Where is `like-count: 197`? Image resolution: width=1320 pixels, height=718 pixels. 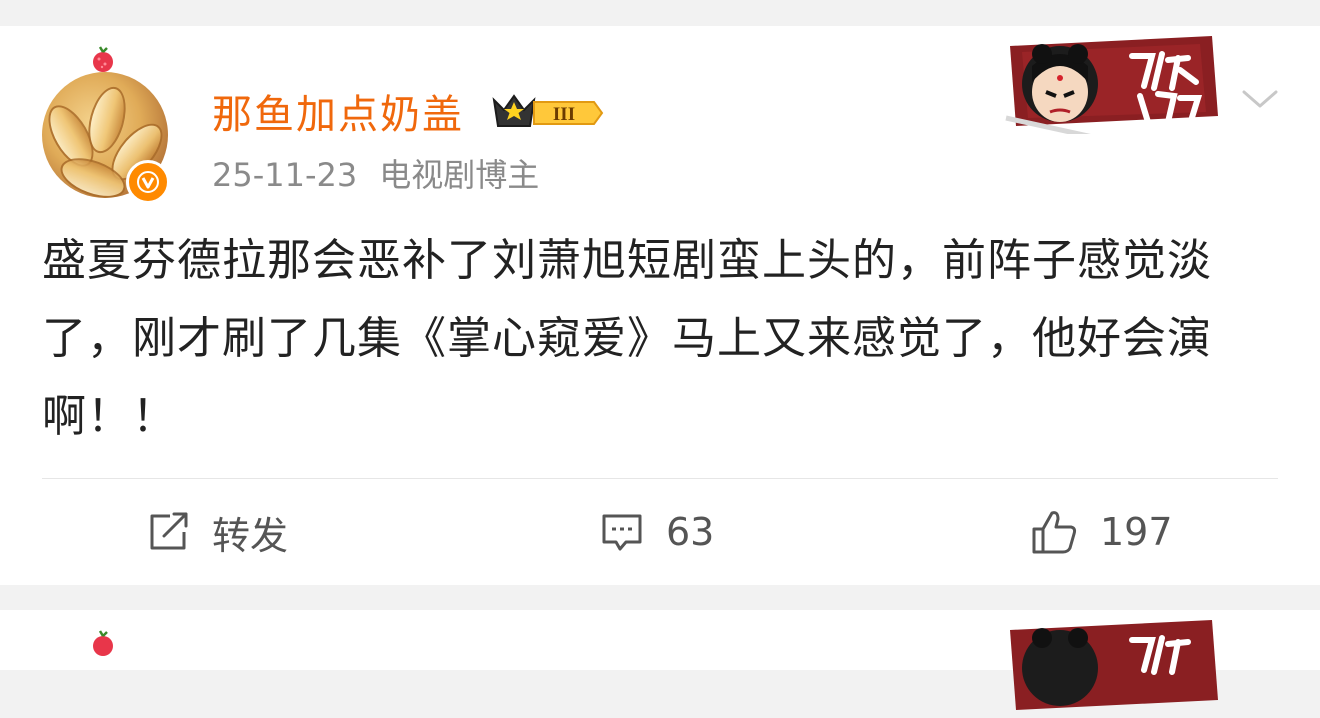
like-count: 197 is located at coordinates (1136, 532).